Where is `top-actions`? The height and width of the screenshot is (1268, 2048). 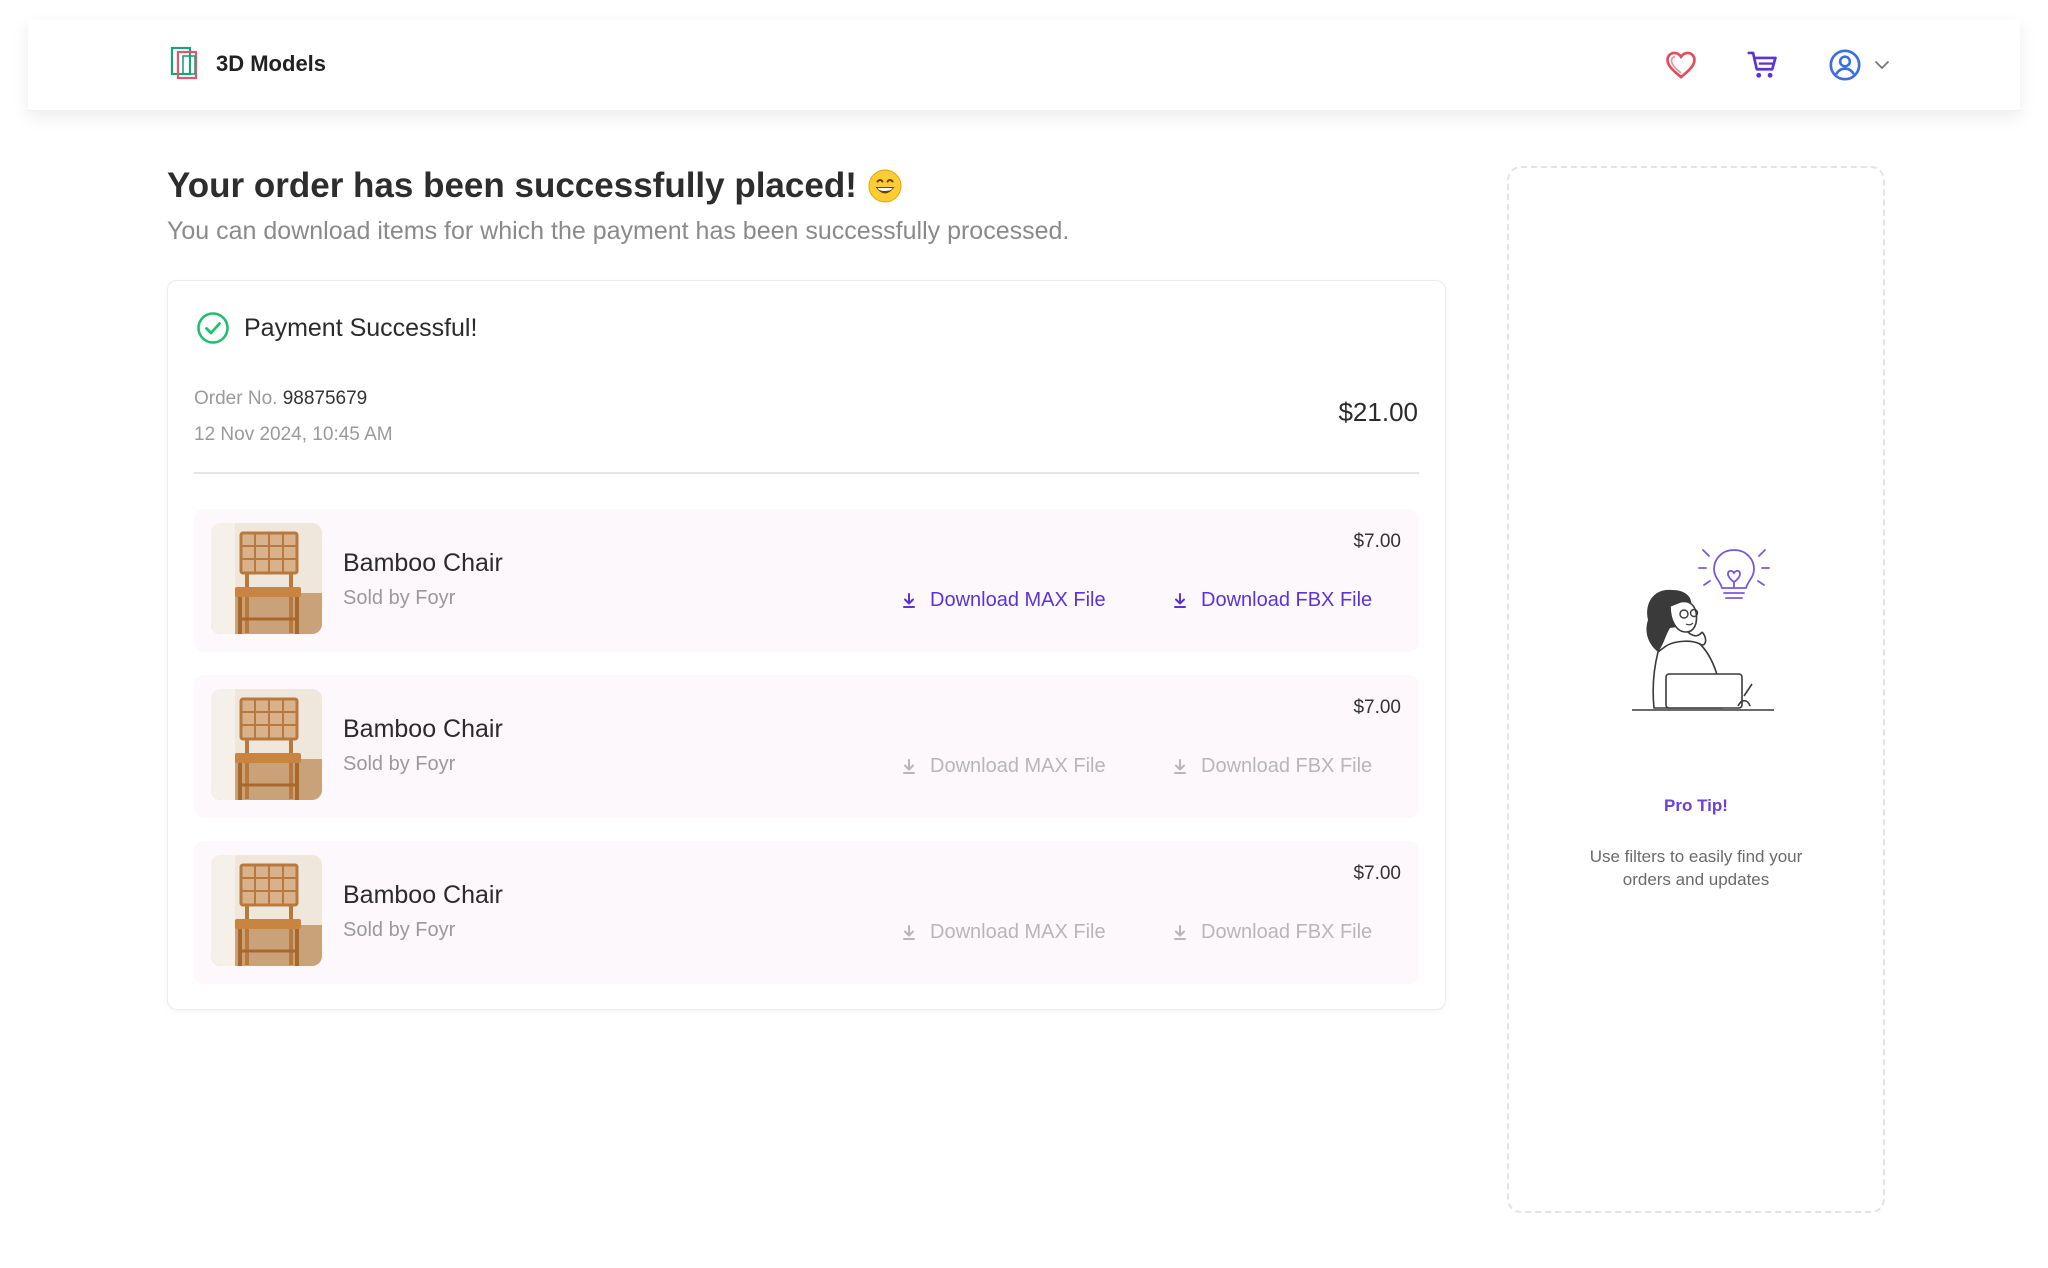
top-actions is located at coordinates (1777, 65).